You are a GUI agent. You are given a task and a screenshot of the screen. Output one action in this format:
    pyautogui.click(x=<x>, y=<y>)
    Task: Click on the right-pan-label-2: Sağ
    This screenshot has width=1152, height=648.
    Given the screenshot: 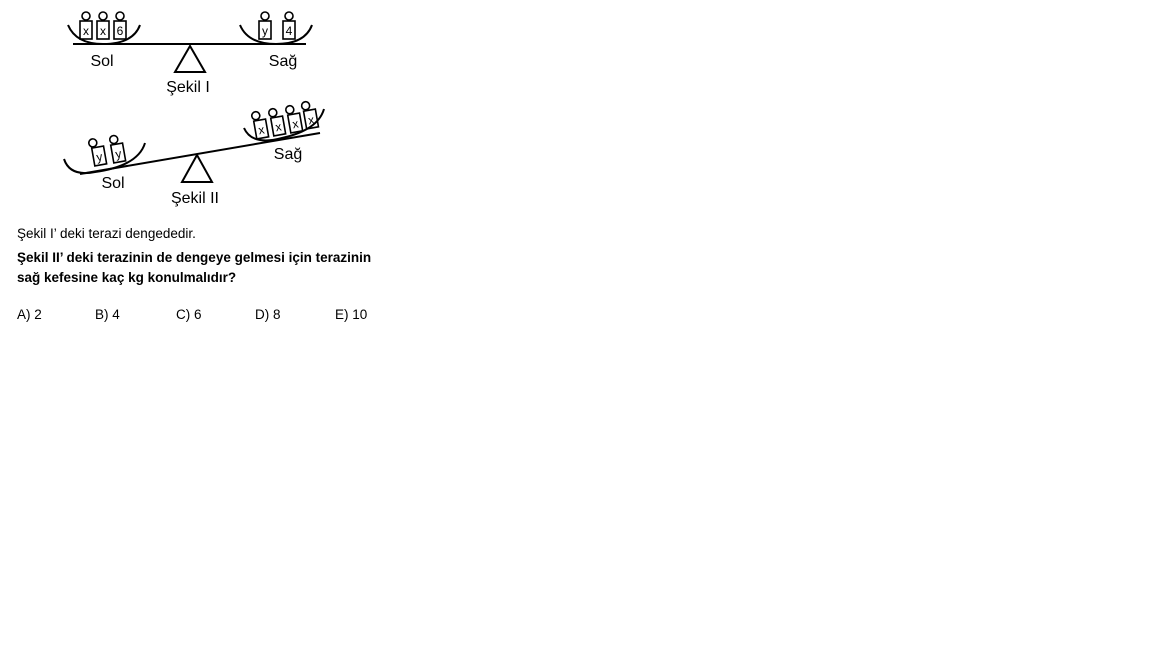 What is the action you would take?
    pyautogui.click(x=288, y=154)
    